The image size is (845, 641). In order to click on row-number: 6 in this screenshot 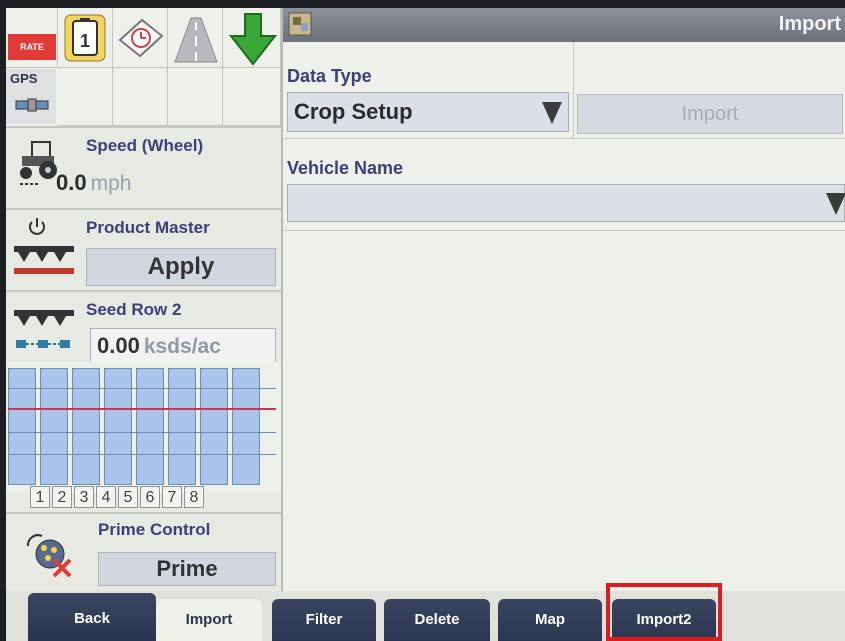, I will do `click(150, 497)`.